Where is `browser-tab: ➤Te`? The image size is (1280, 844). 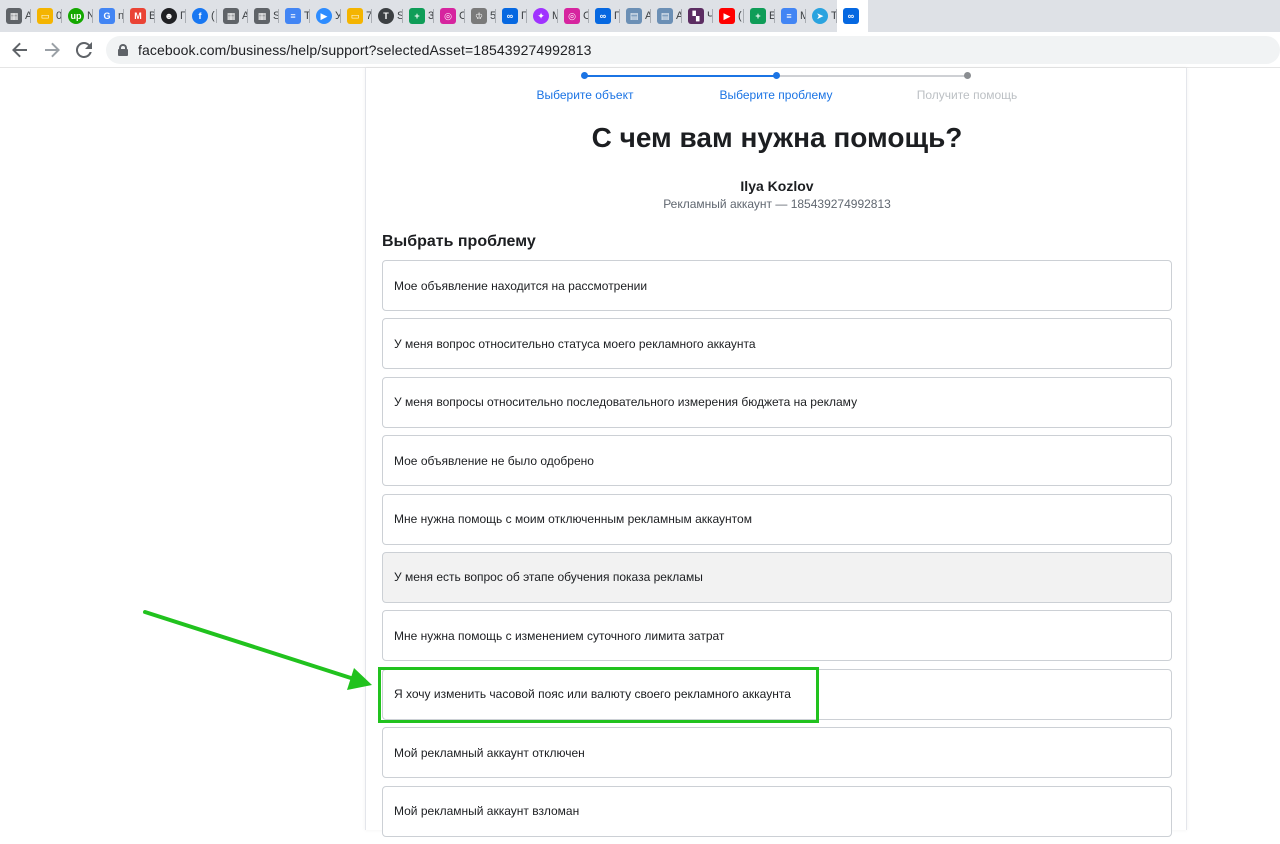
browser-tab: ➤Te is located at coordinates (821, 16).